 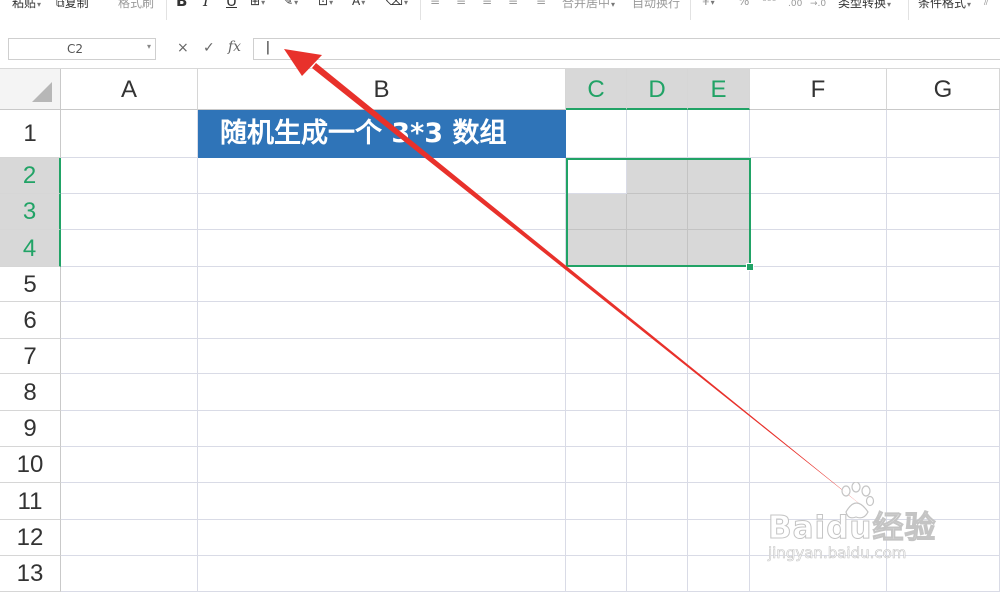 I want to click on cell-C9, so click(x=596, y=429).